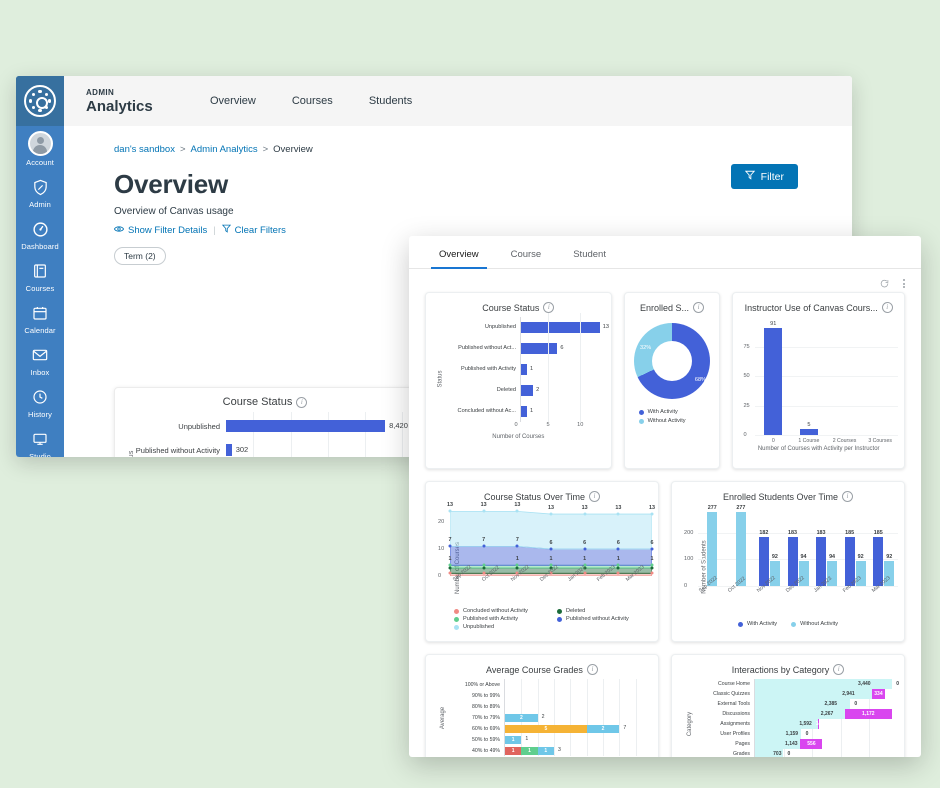  I want to click on term-filter-pill: Term (2), so click(140, 256).